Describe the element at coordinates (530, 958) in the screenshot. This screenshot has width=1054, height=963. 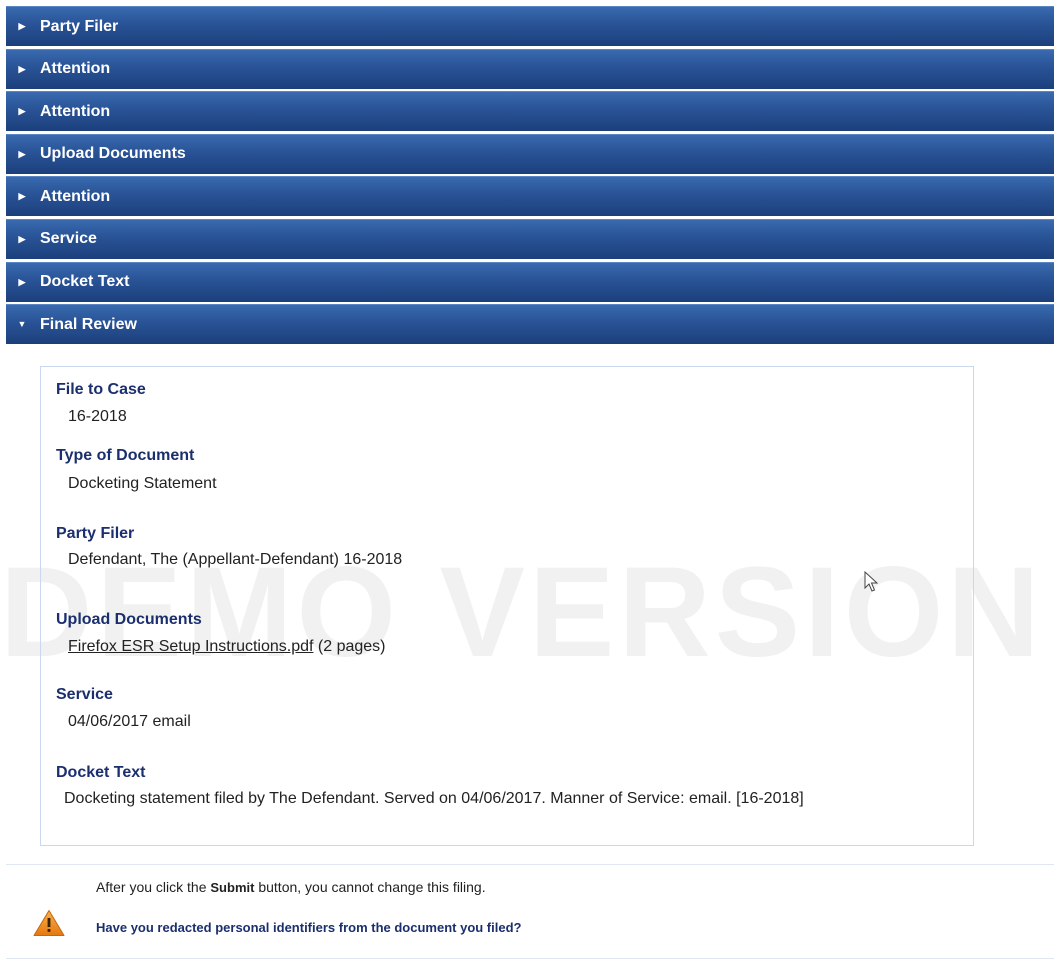
I see `divider-bottom` at that location.